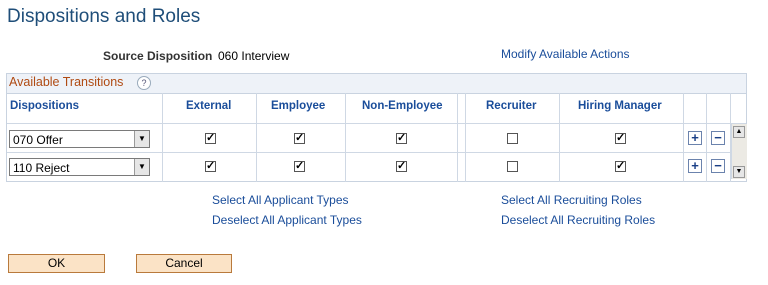 The width and height of the screenshot is (768, 285). I want to click on col-header-recruiter: Recruiter, so click(511, 106).